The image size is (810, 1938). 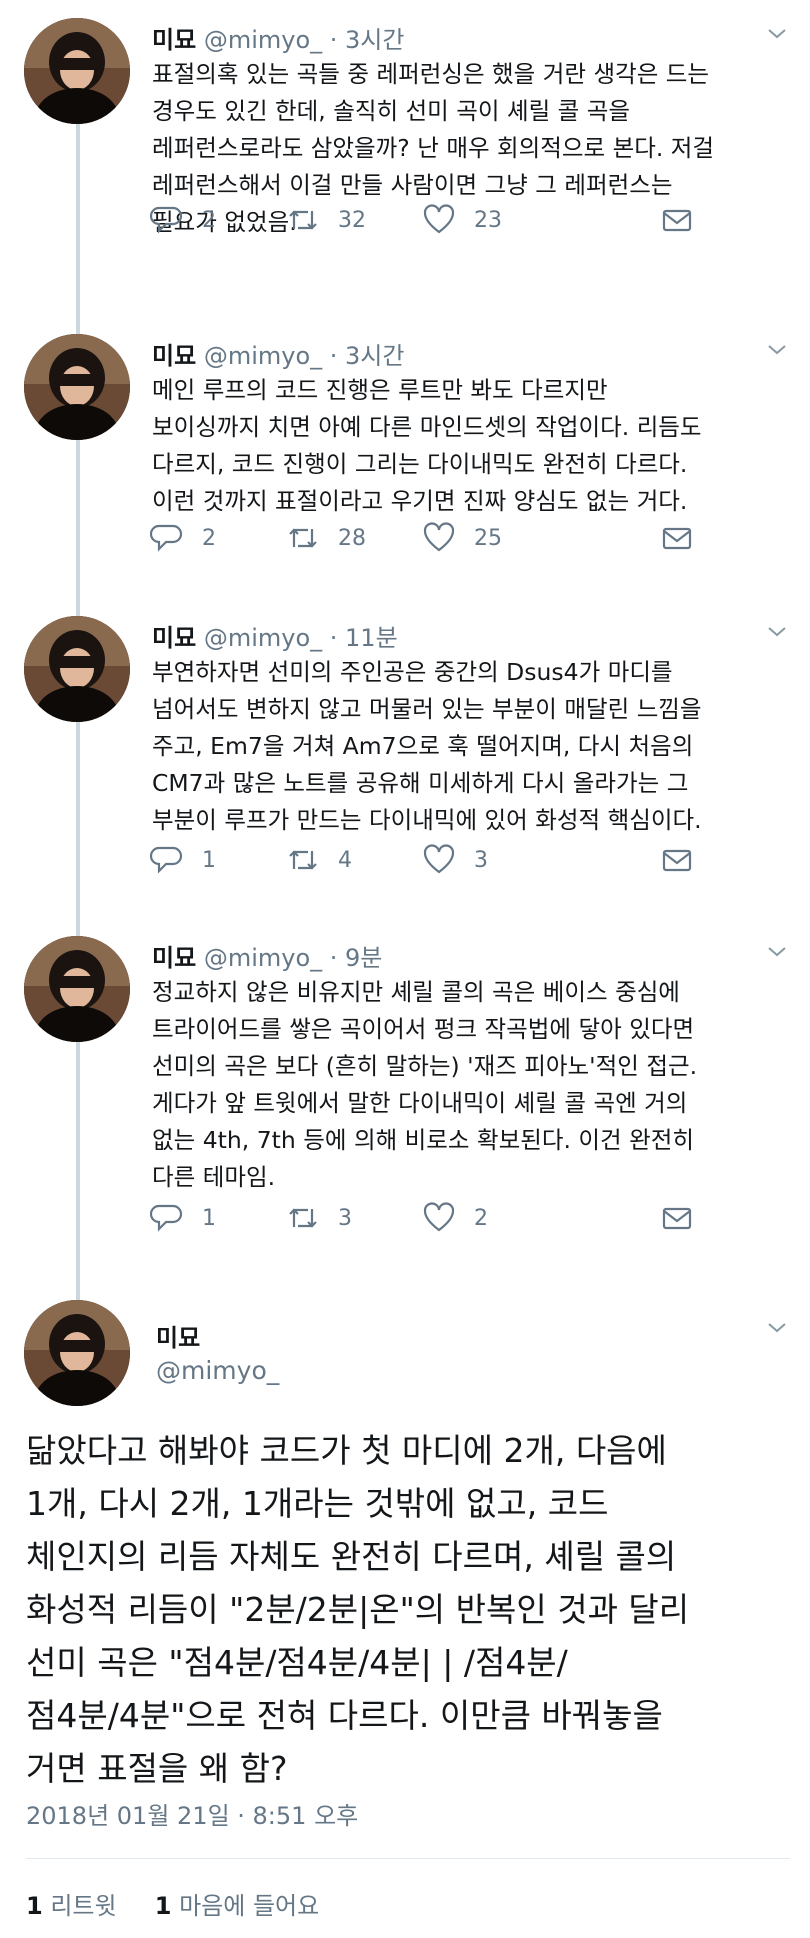 I want to click on like-button: 23, so click(x=462, y=220).